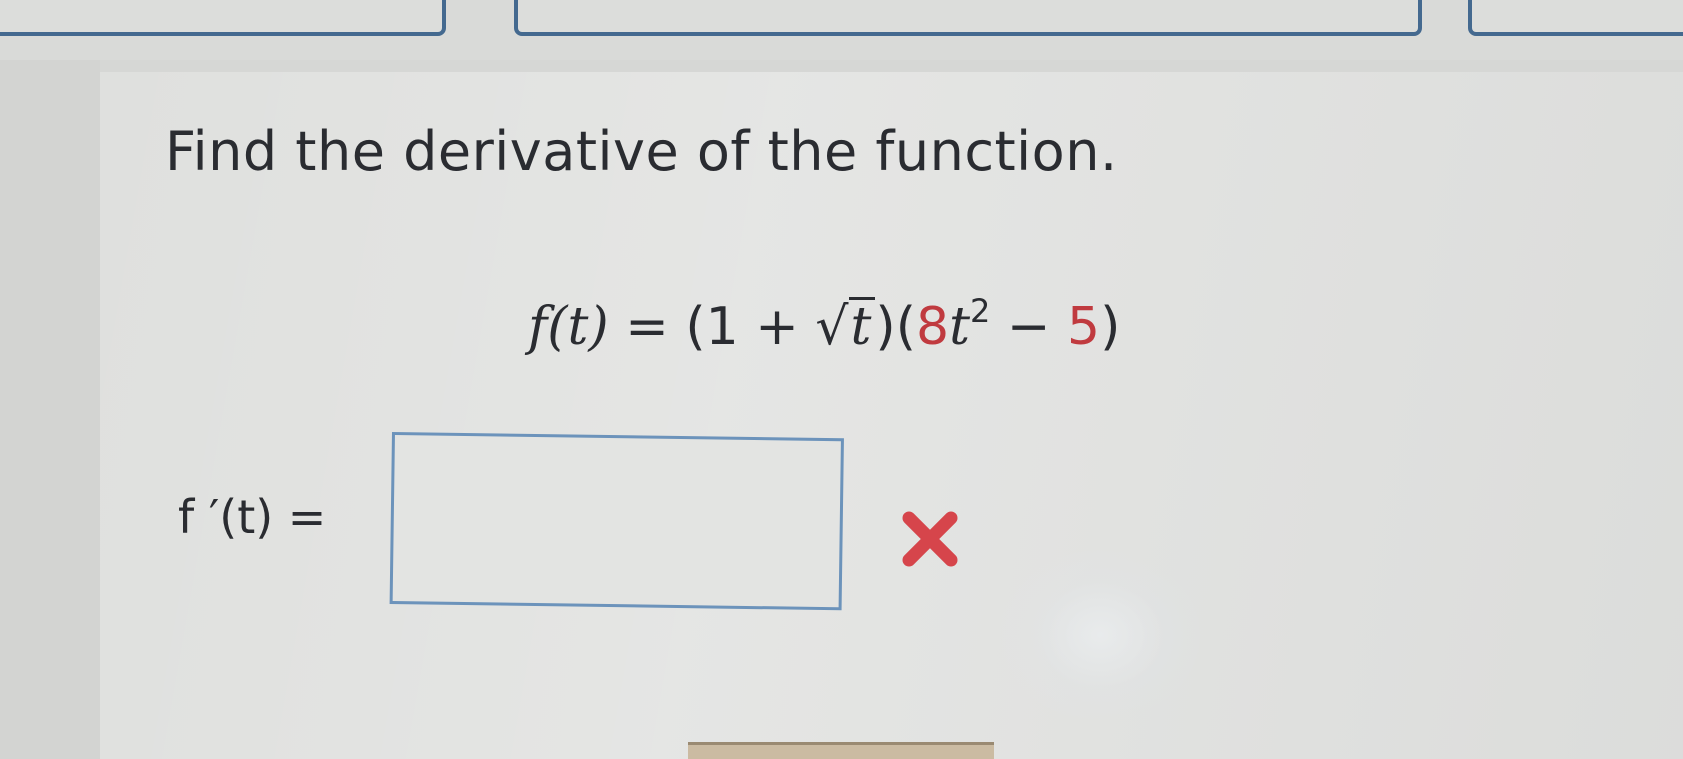  I want to click on exponent: 2, so click(980, 311).